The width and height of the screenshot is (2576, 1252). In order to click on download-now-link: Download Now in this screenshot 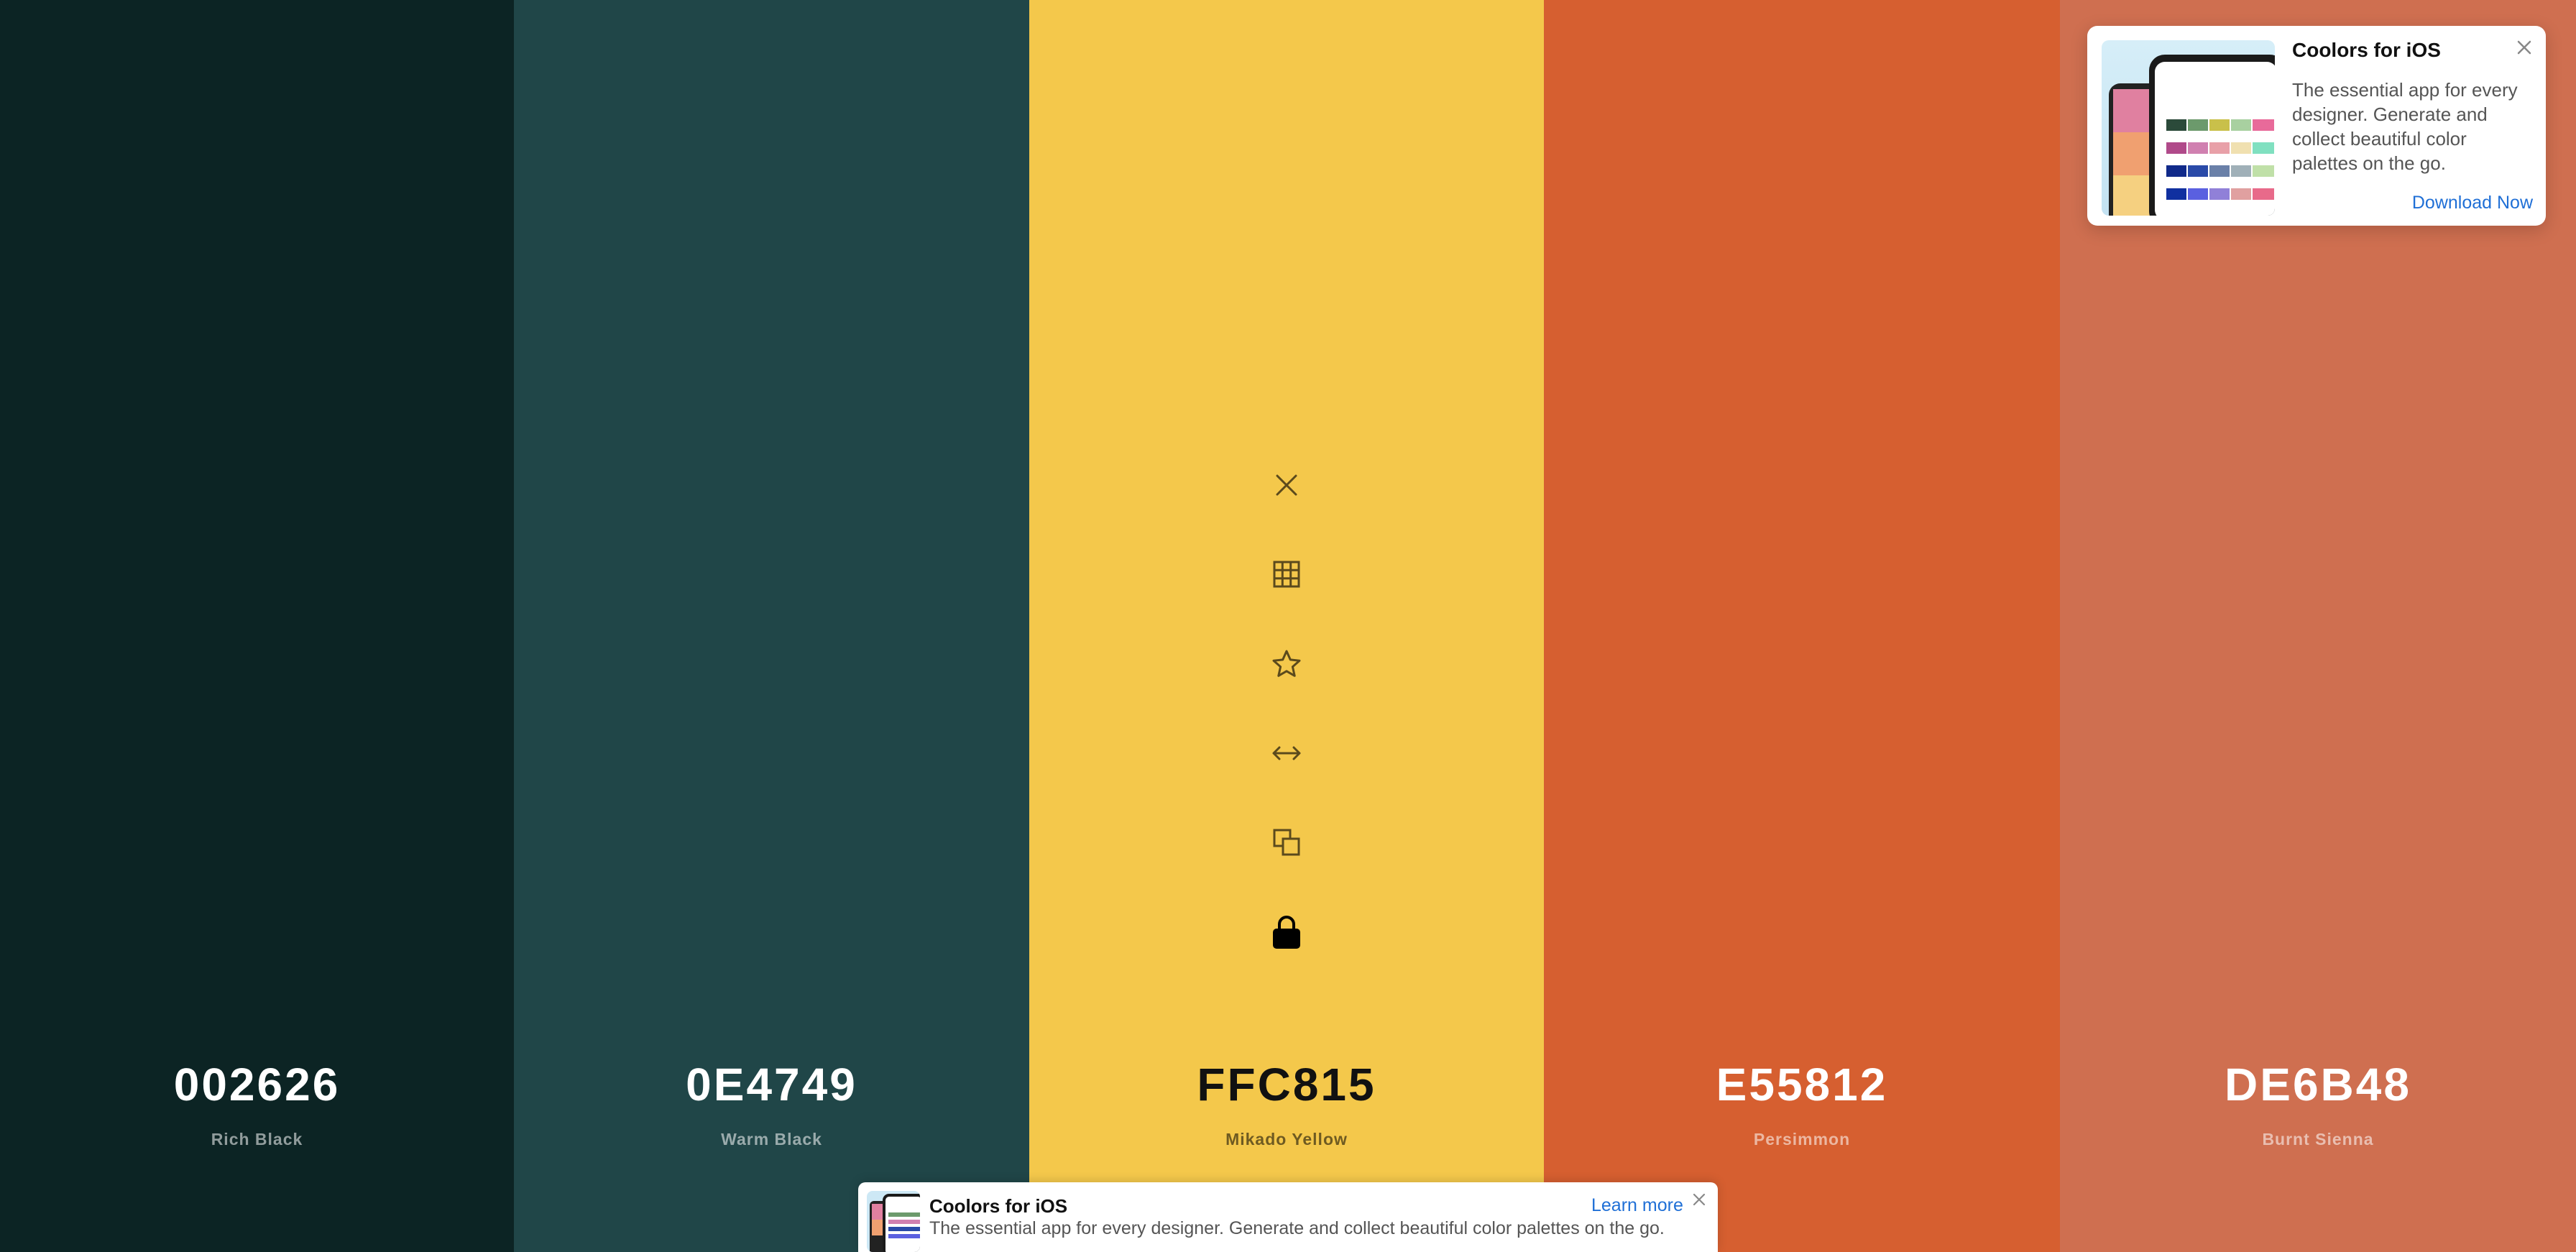, I will do `click(2472, 203)`.